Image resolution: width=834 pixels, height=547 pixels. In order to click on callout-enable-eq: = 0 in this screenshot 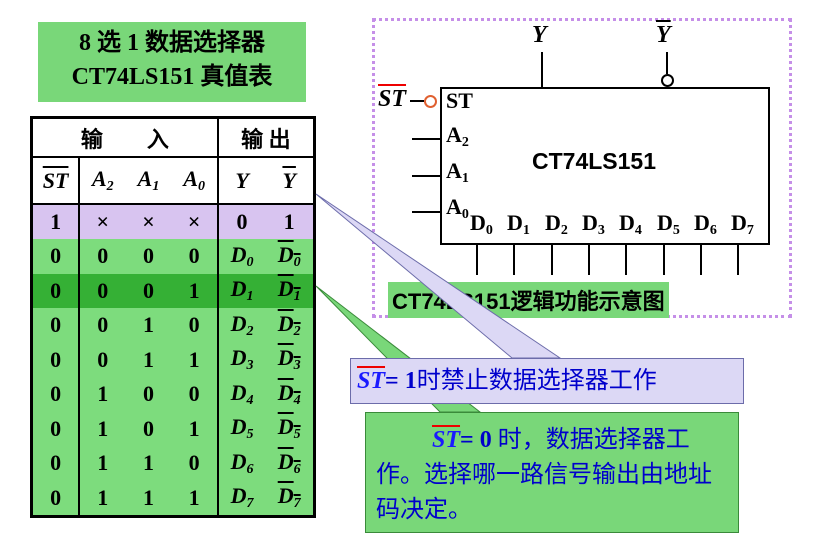, I will do `click(476, 440)`.